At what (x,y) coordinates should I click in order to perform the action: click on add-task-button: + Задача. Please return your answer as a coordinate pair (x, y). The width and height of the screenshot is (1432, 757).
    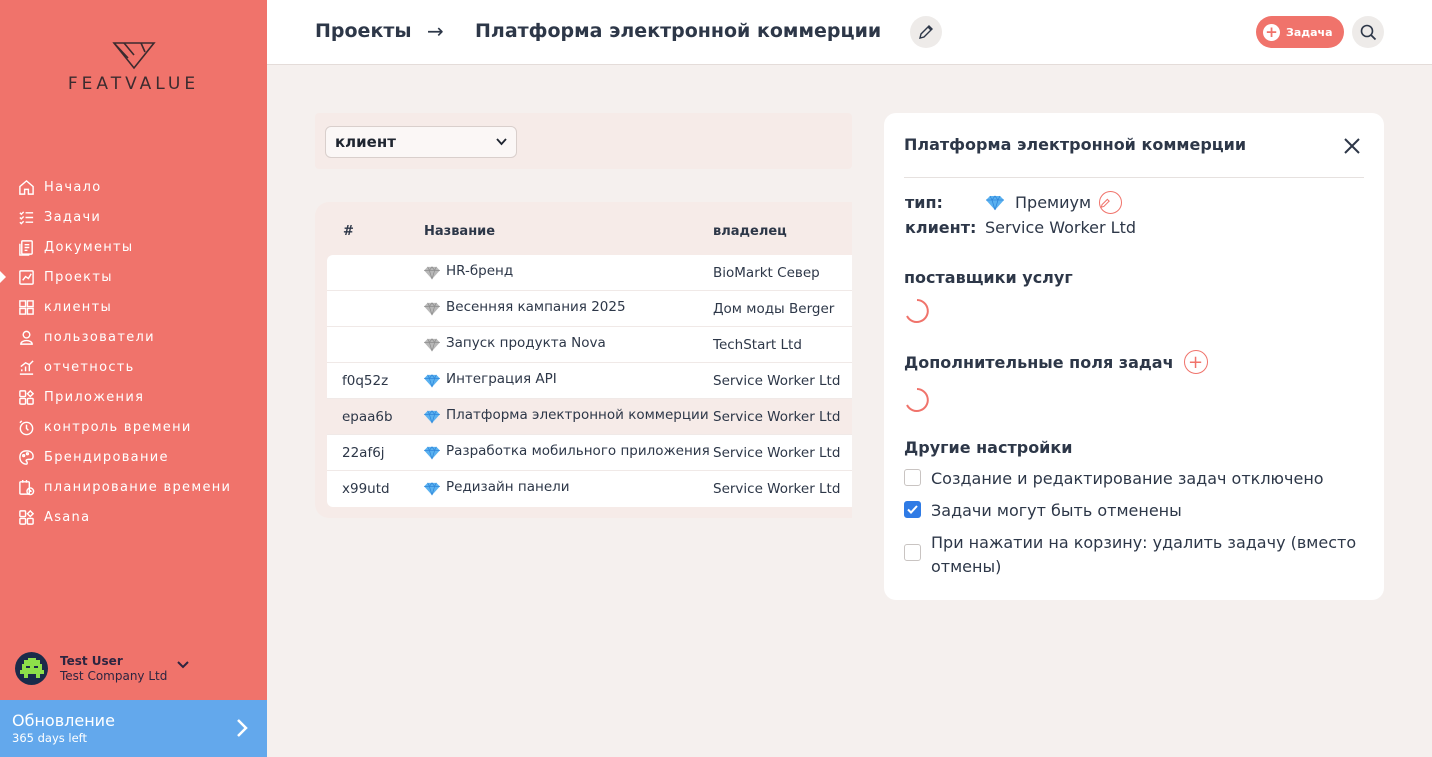
    Looking at the image, I should click on (1300, 32).